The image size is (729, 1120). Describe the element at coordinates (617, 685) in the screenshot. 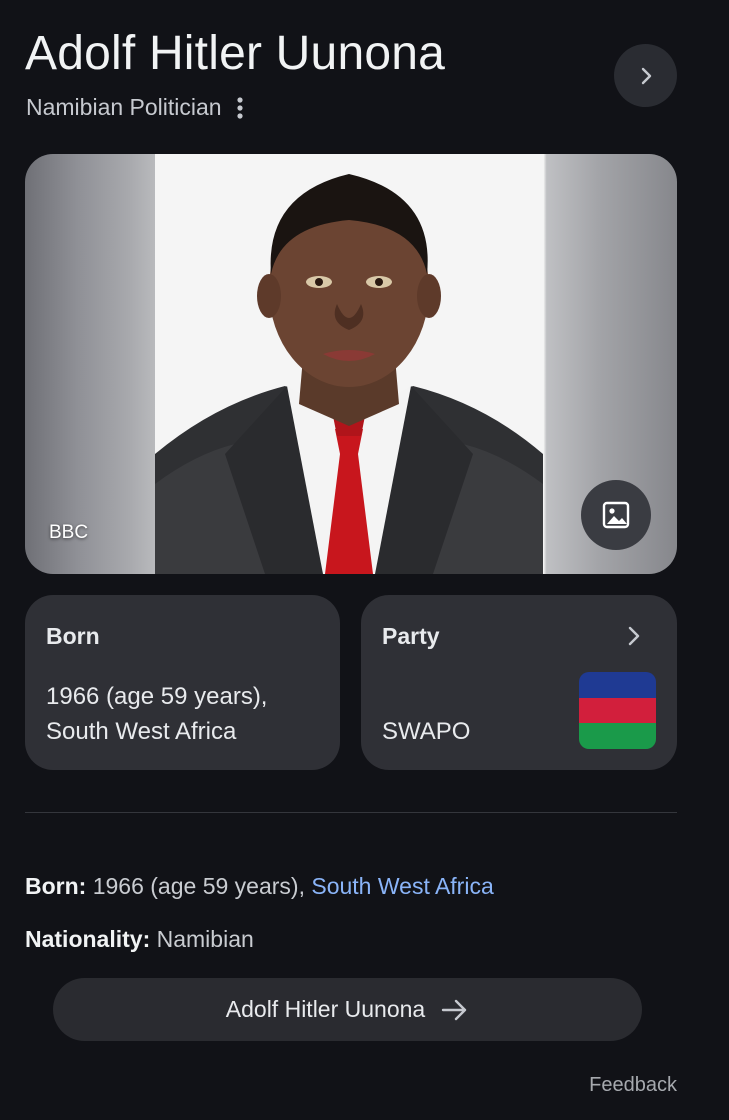

I see `flag-stripe-blue` at that location.